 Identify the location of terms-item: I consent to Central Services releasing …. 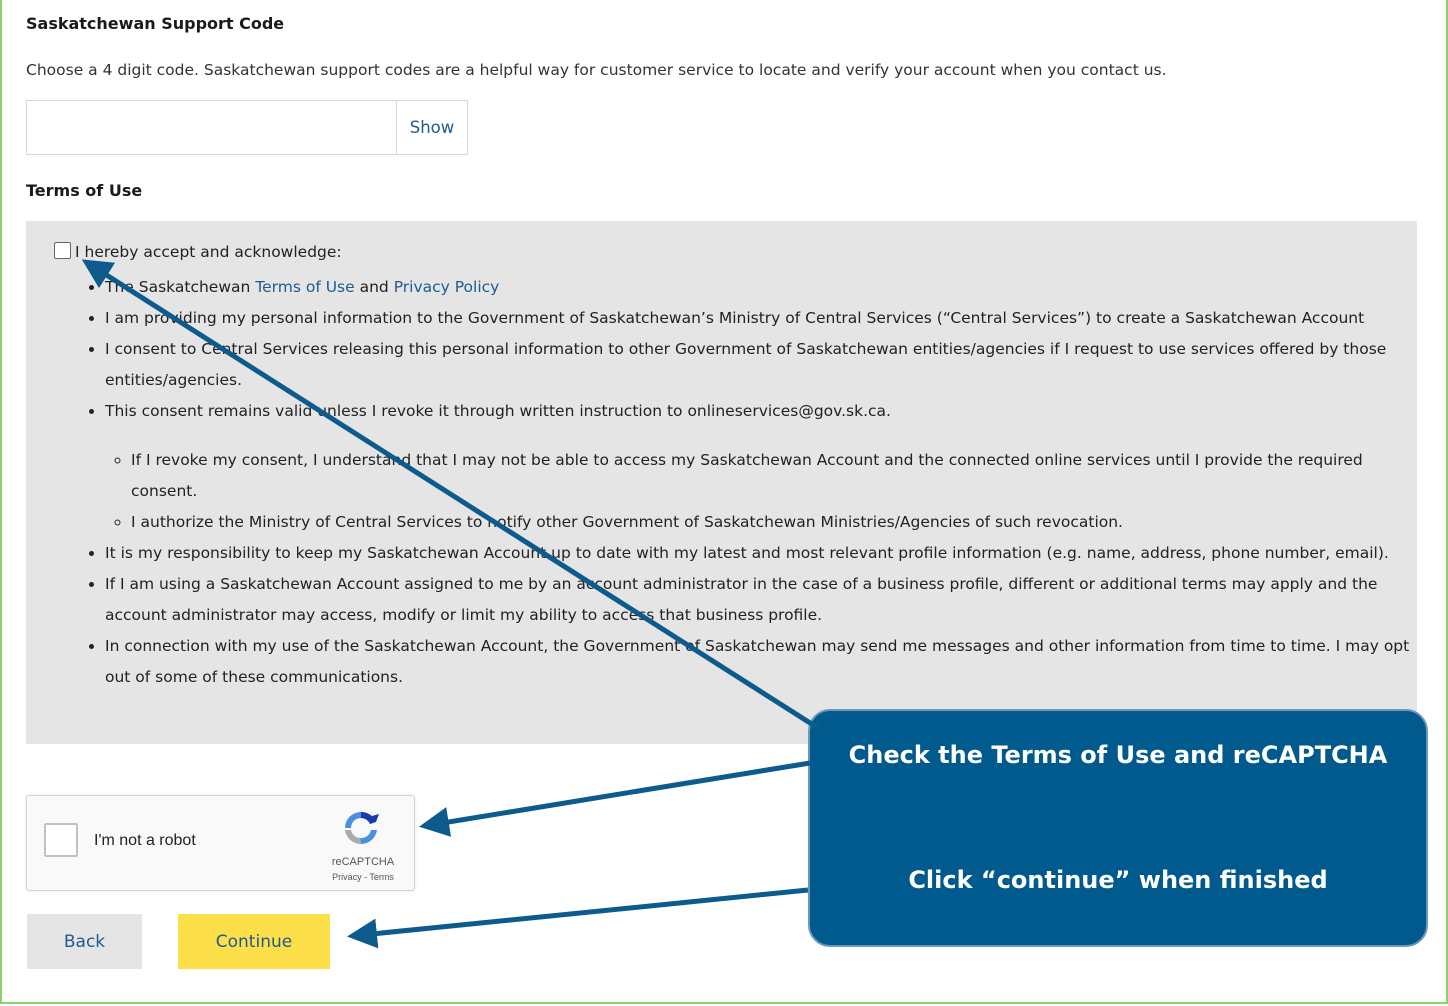
(765, 365).